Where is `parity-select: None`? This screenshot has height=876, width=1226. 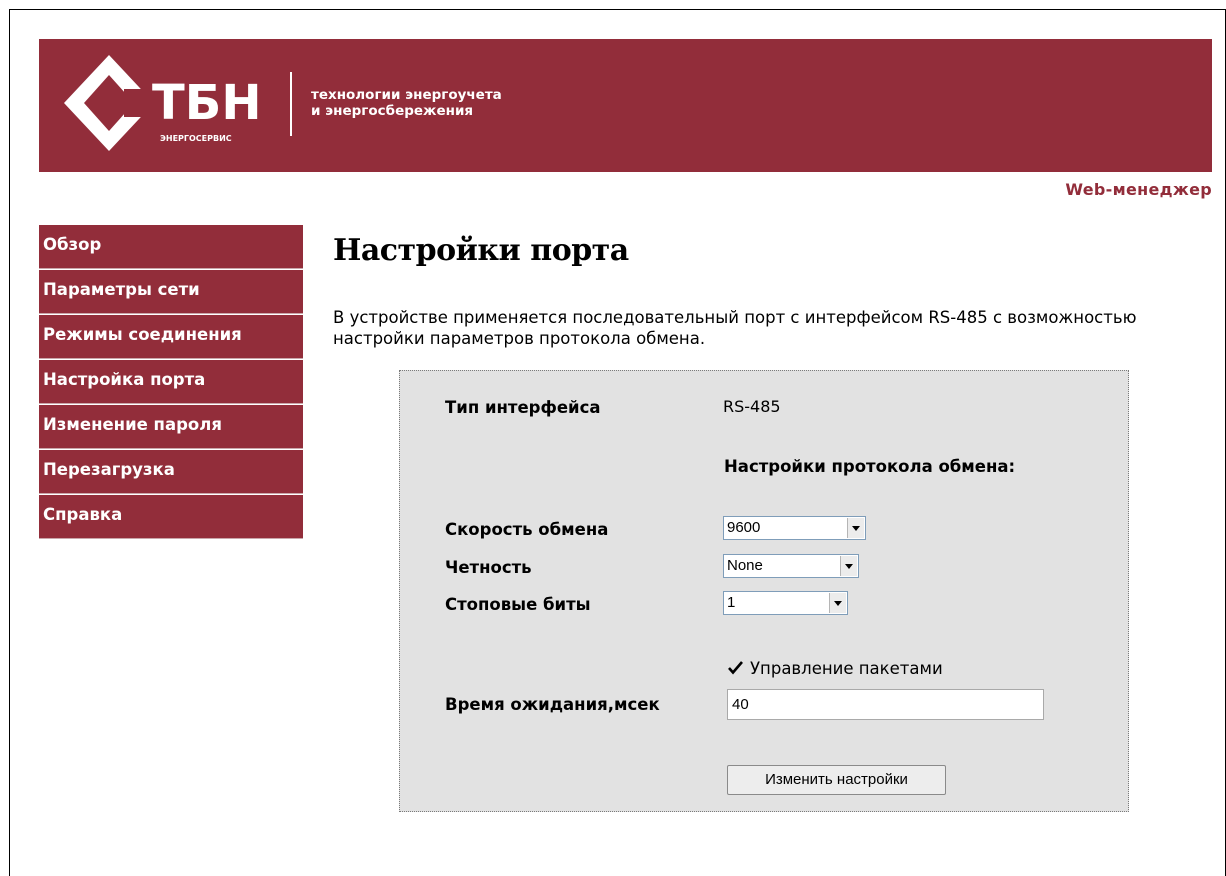
parity-select: None is located at coordinates (791, 566).